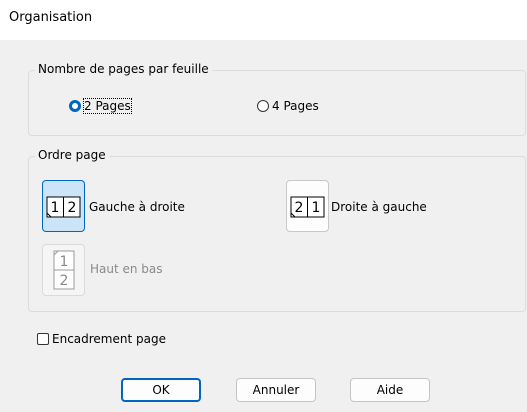 The height and width of the screenshot is (412, 527). I want to click on frame-page-checkbox-box, so click(43, 339).